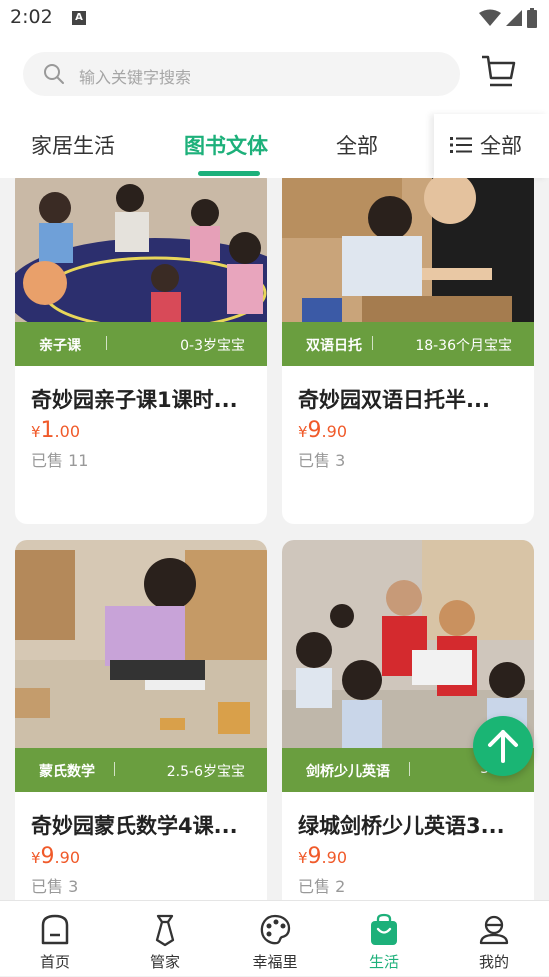 The height and width of the screenshot is (977, 549). Describe the element at coordinates (60, 346) in the screenshot. I see `course-tag: 亲子课` at that location.